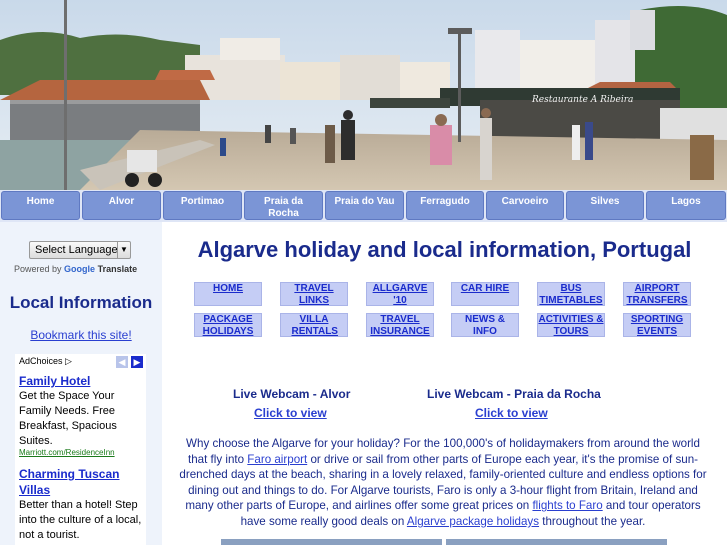  I want to click on webcam-praia-da-rocha-link: Click to view, so click(511, 413).